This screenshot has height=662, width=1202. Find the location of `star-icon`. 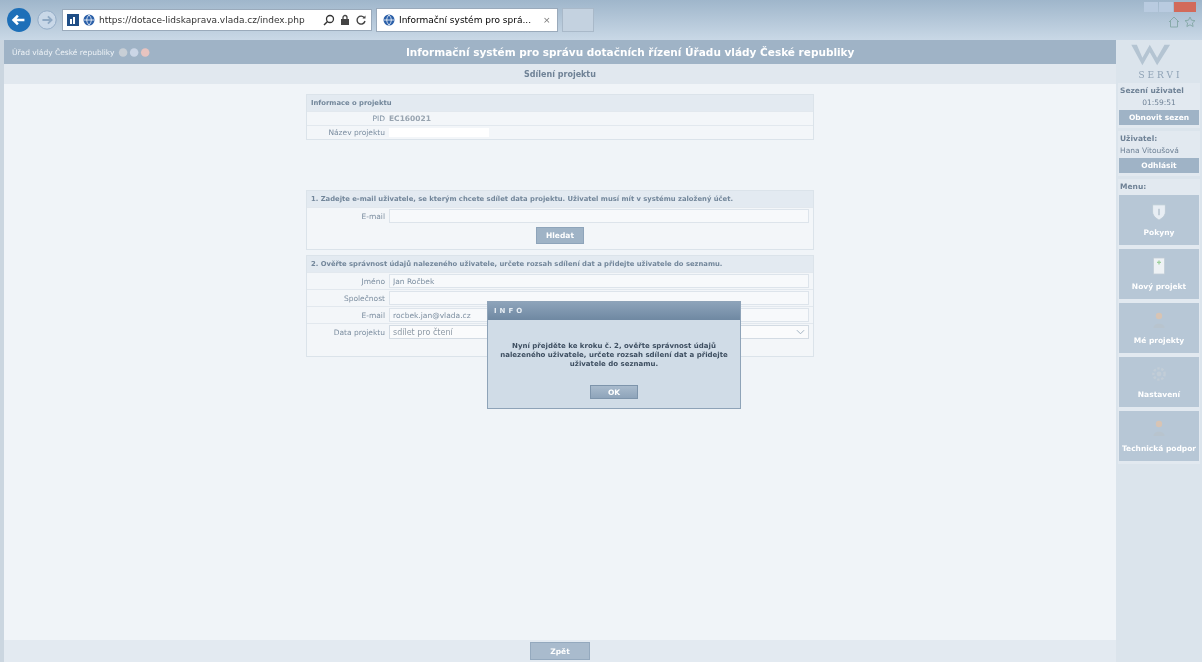

star-icon is located at coordinates (1190, 22).